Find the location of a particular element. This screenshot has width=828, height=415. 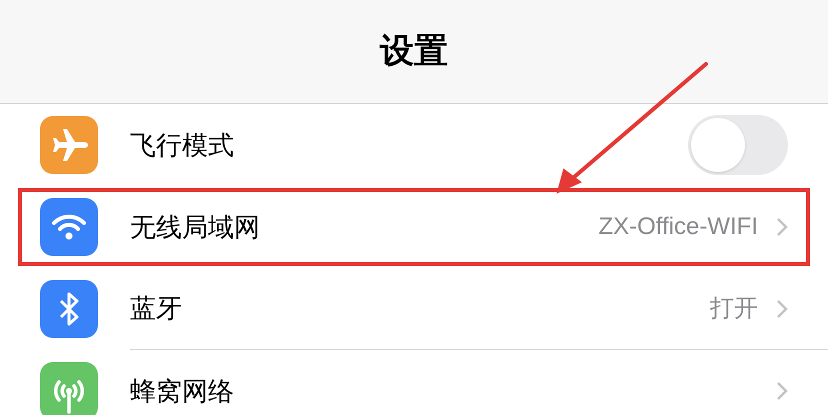

setting-value: ZX-Office-WIFI is located at coordinates (678, 227).